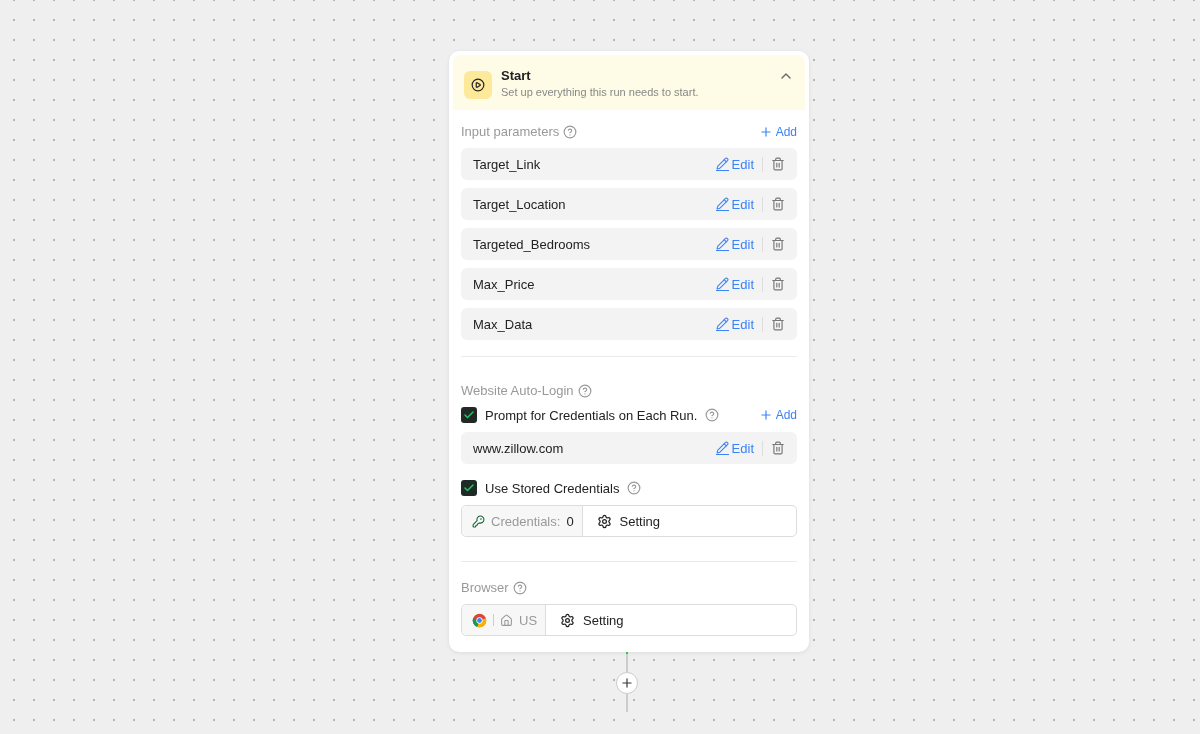 This screenshot has height=734, width=1200. Describe the element at coordinates (519, 448) in the screenshot. I see `row-name: www.zillow.com` at that location.